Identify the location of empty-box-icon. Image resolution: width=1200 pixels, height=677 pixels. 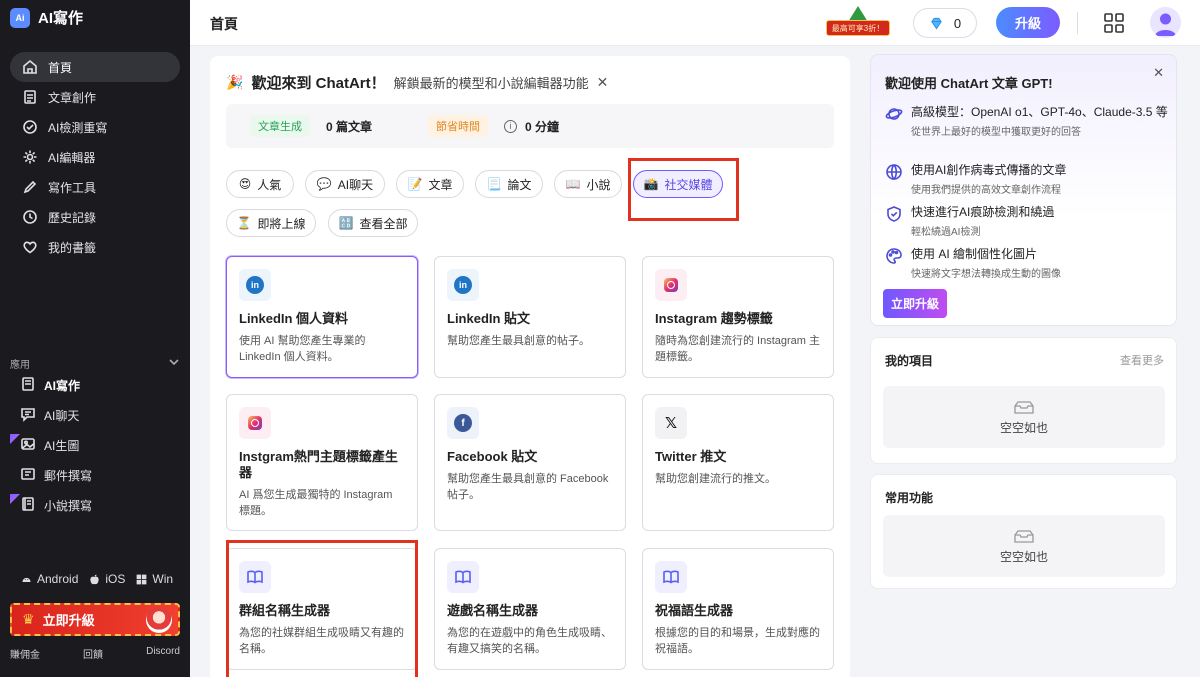
(1024, 536).